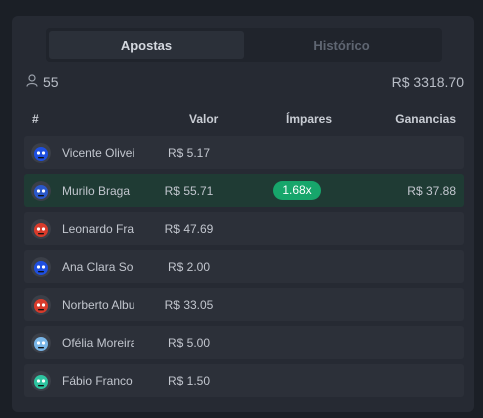 Image resolution: width=483 pixels, height=418 pixels. Describe the element at coordinates (244, 152) in the screenshot. I see `table-row: Vicente Oliveira R$ 5.17` at that location.